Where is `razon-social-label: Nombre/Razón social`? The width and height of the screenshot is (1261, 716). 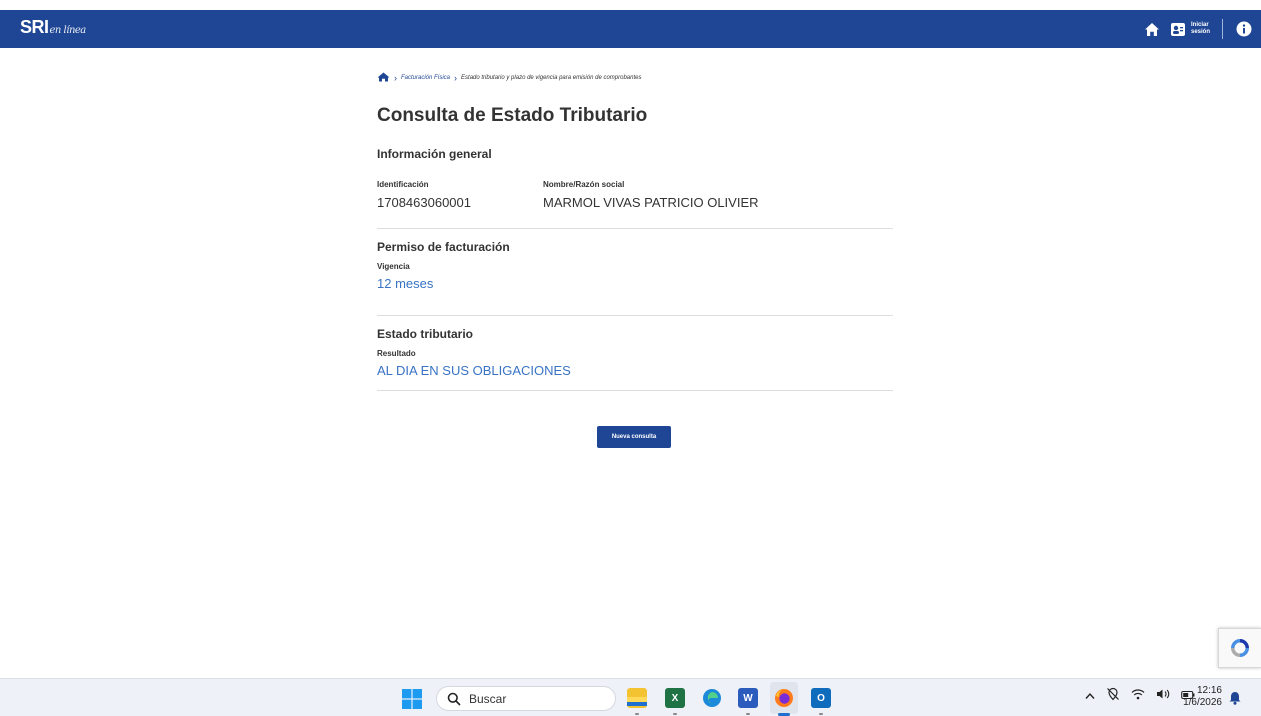
razon-social-label: Nombre/Razón social is located at coordinates (584, 184).